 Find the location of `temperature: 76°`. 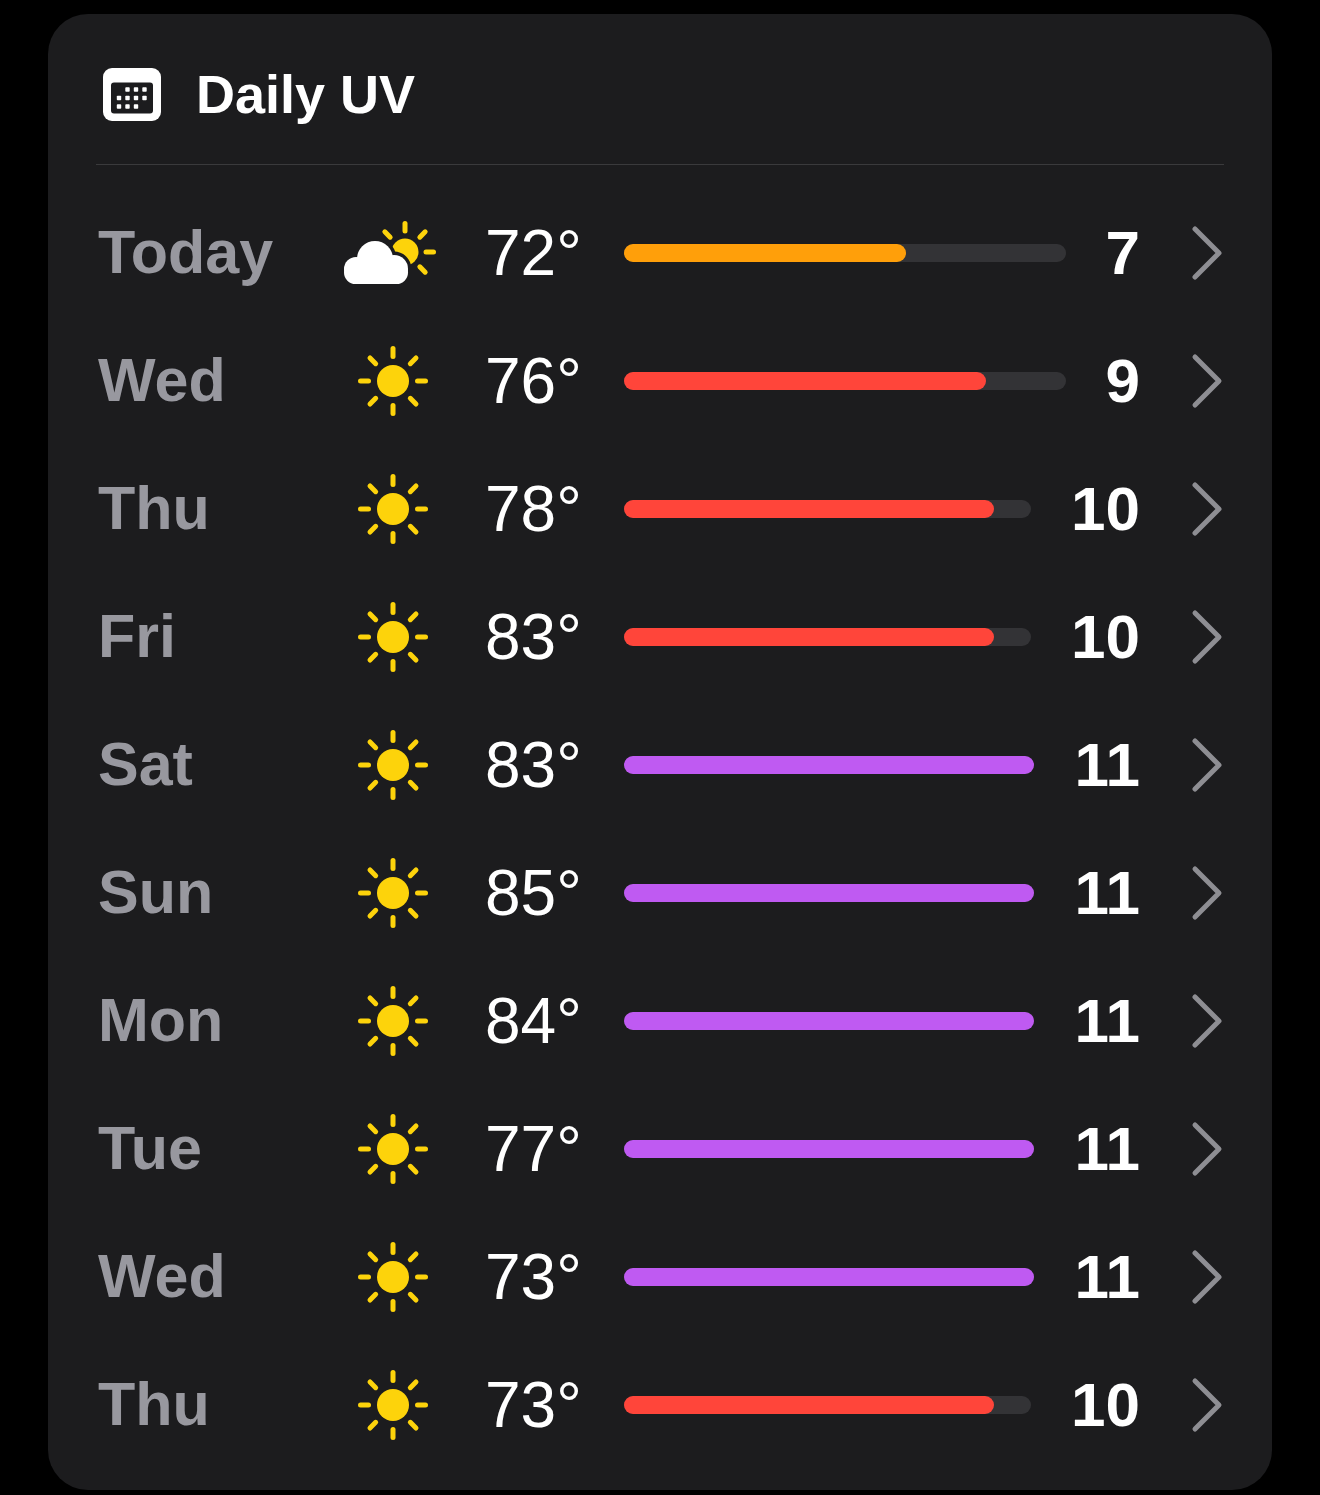

temperature: 76° is located at coordinates (533, 381).